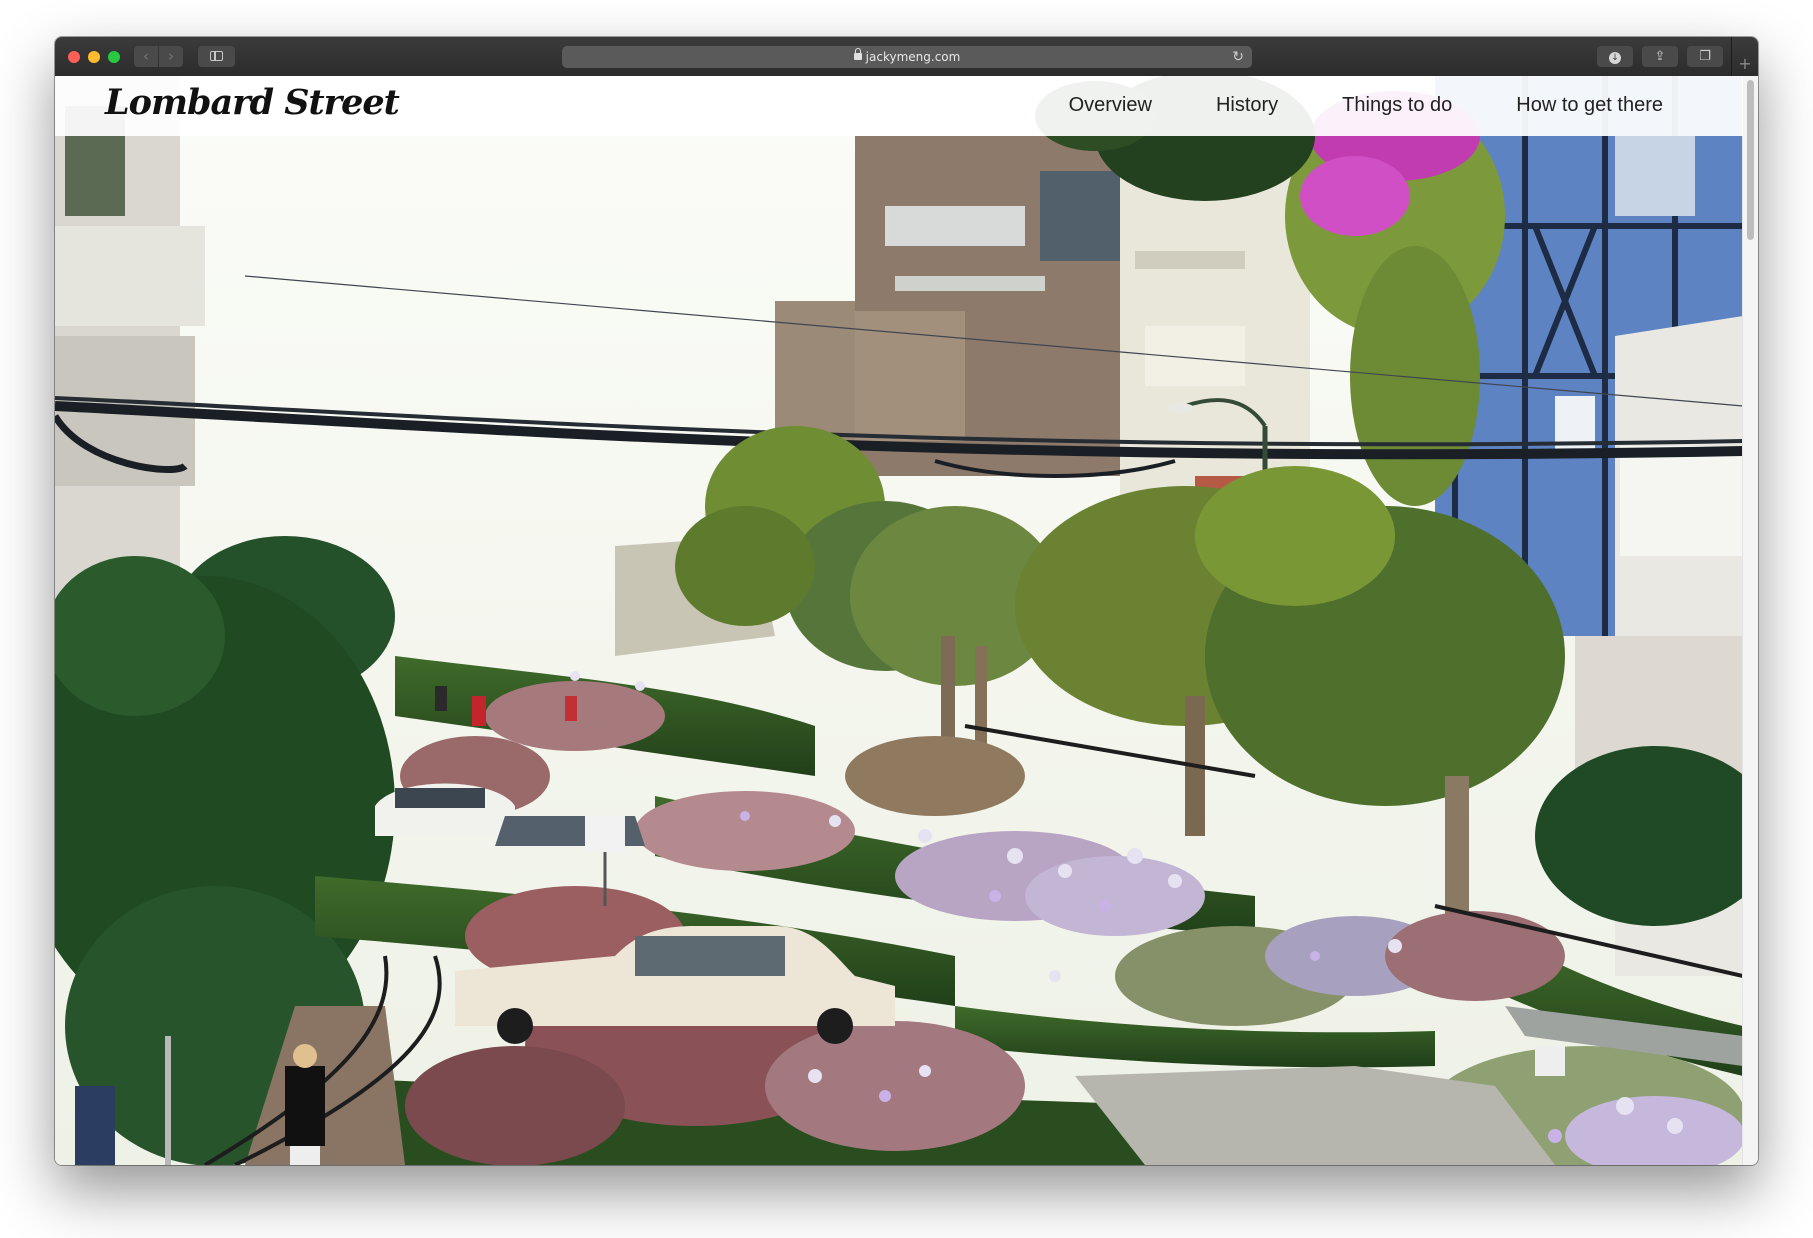  I want to click on minimize-window-button, so click(94, 57).